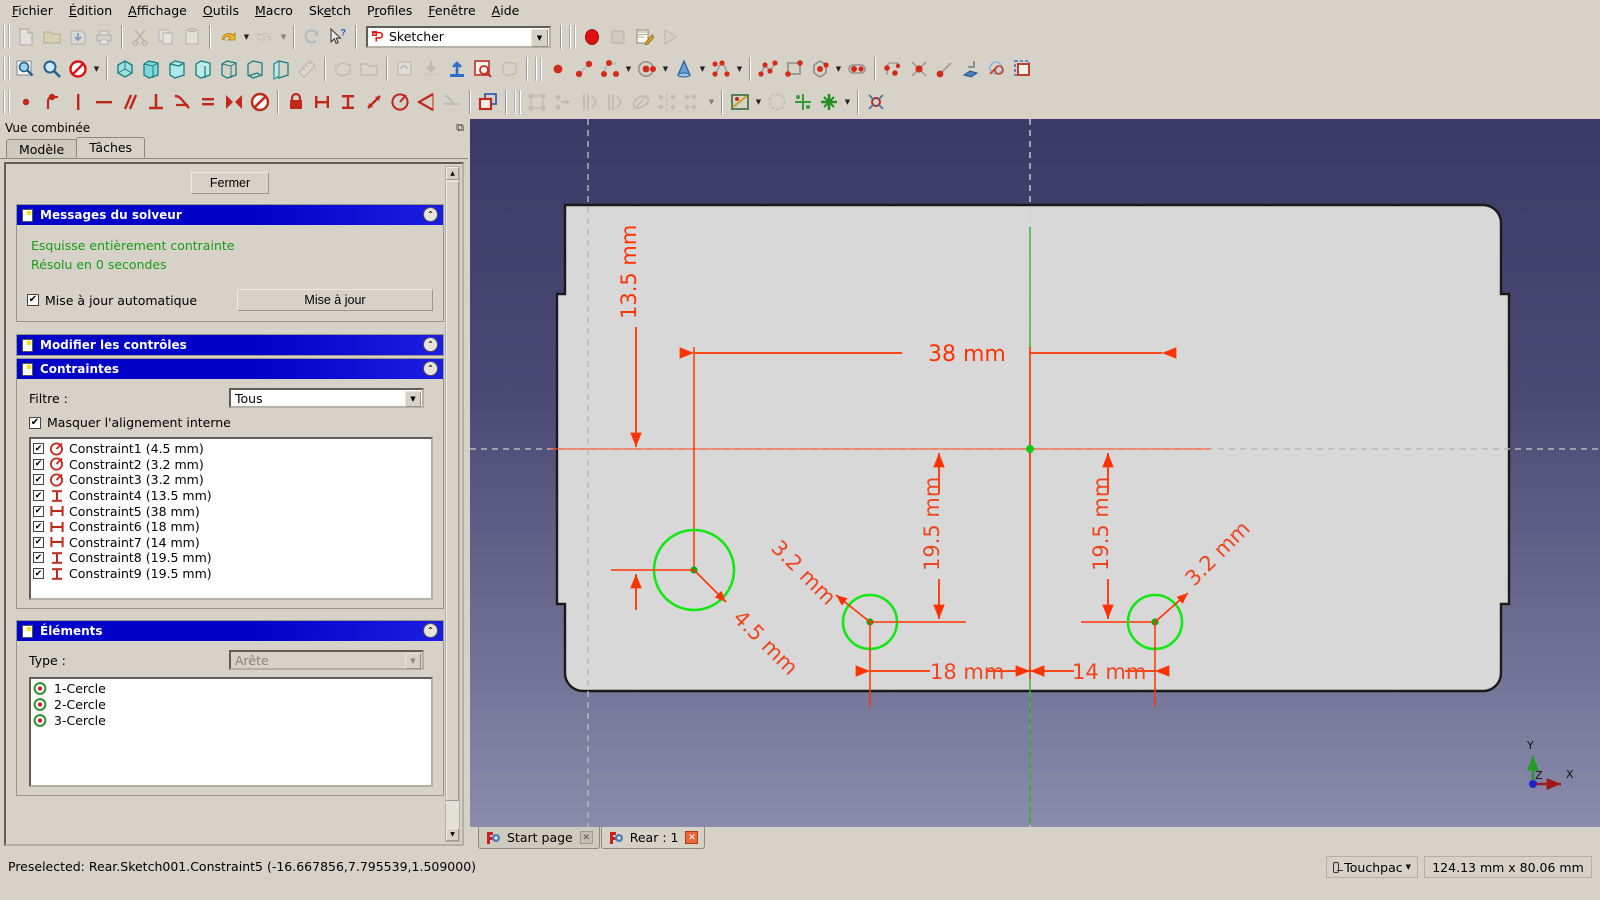  I want to click on save-document-button, so click(78, 37).